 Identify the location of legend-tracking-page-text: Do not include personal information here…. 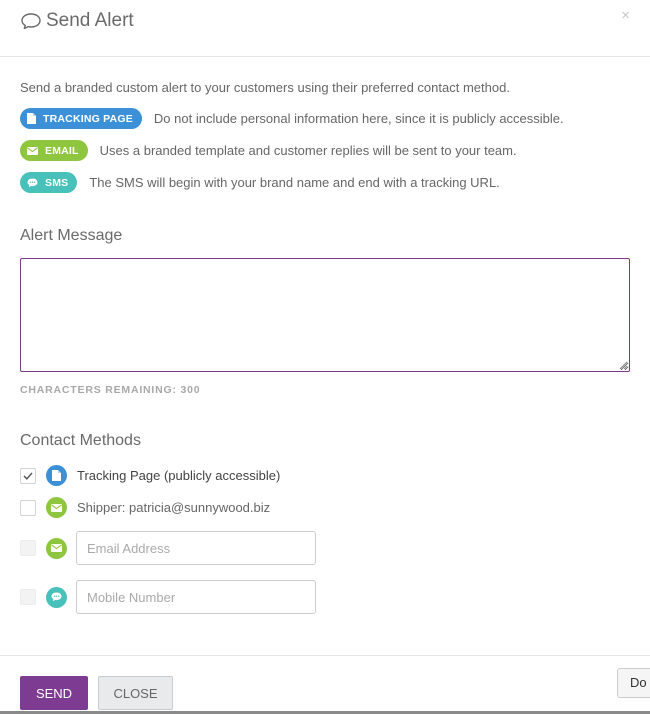
(358, 118).